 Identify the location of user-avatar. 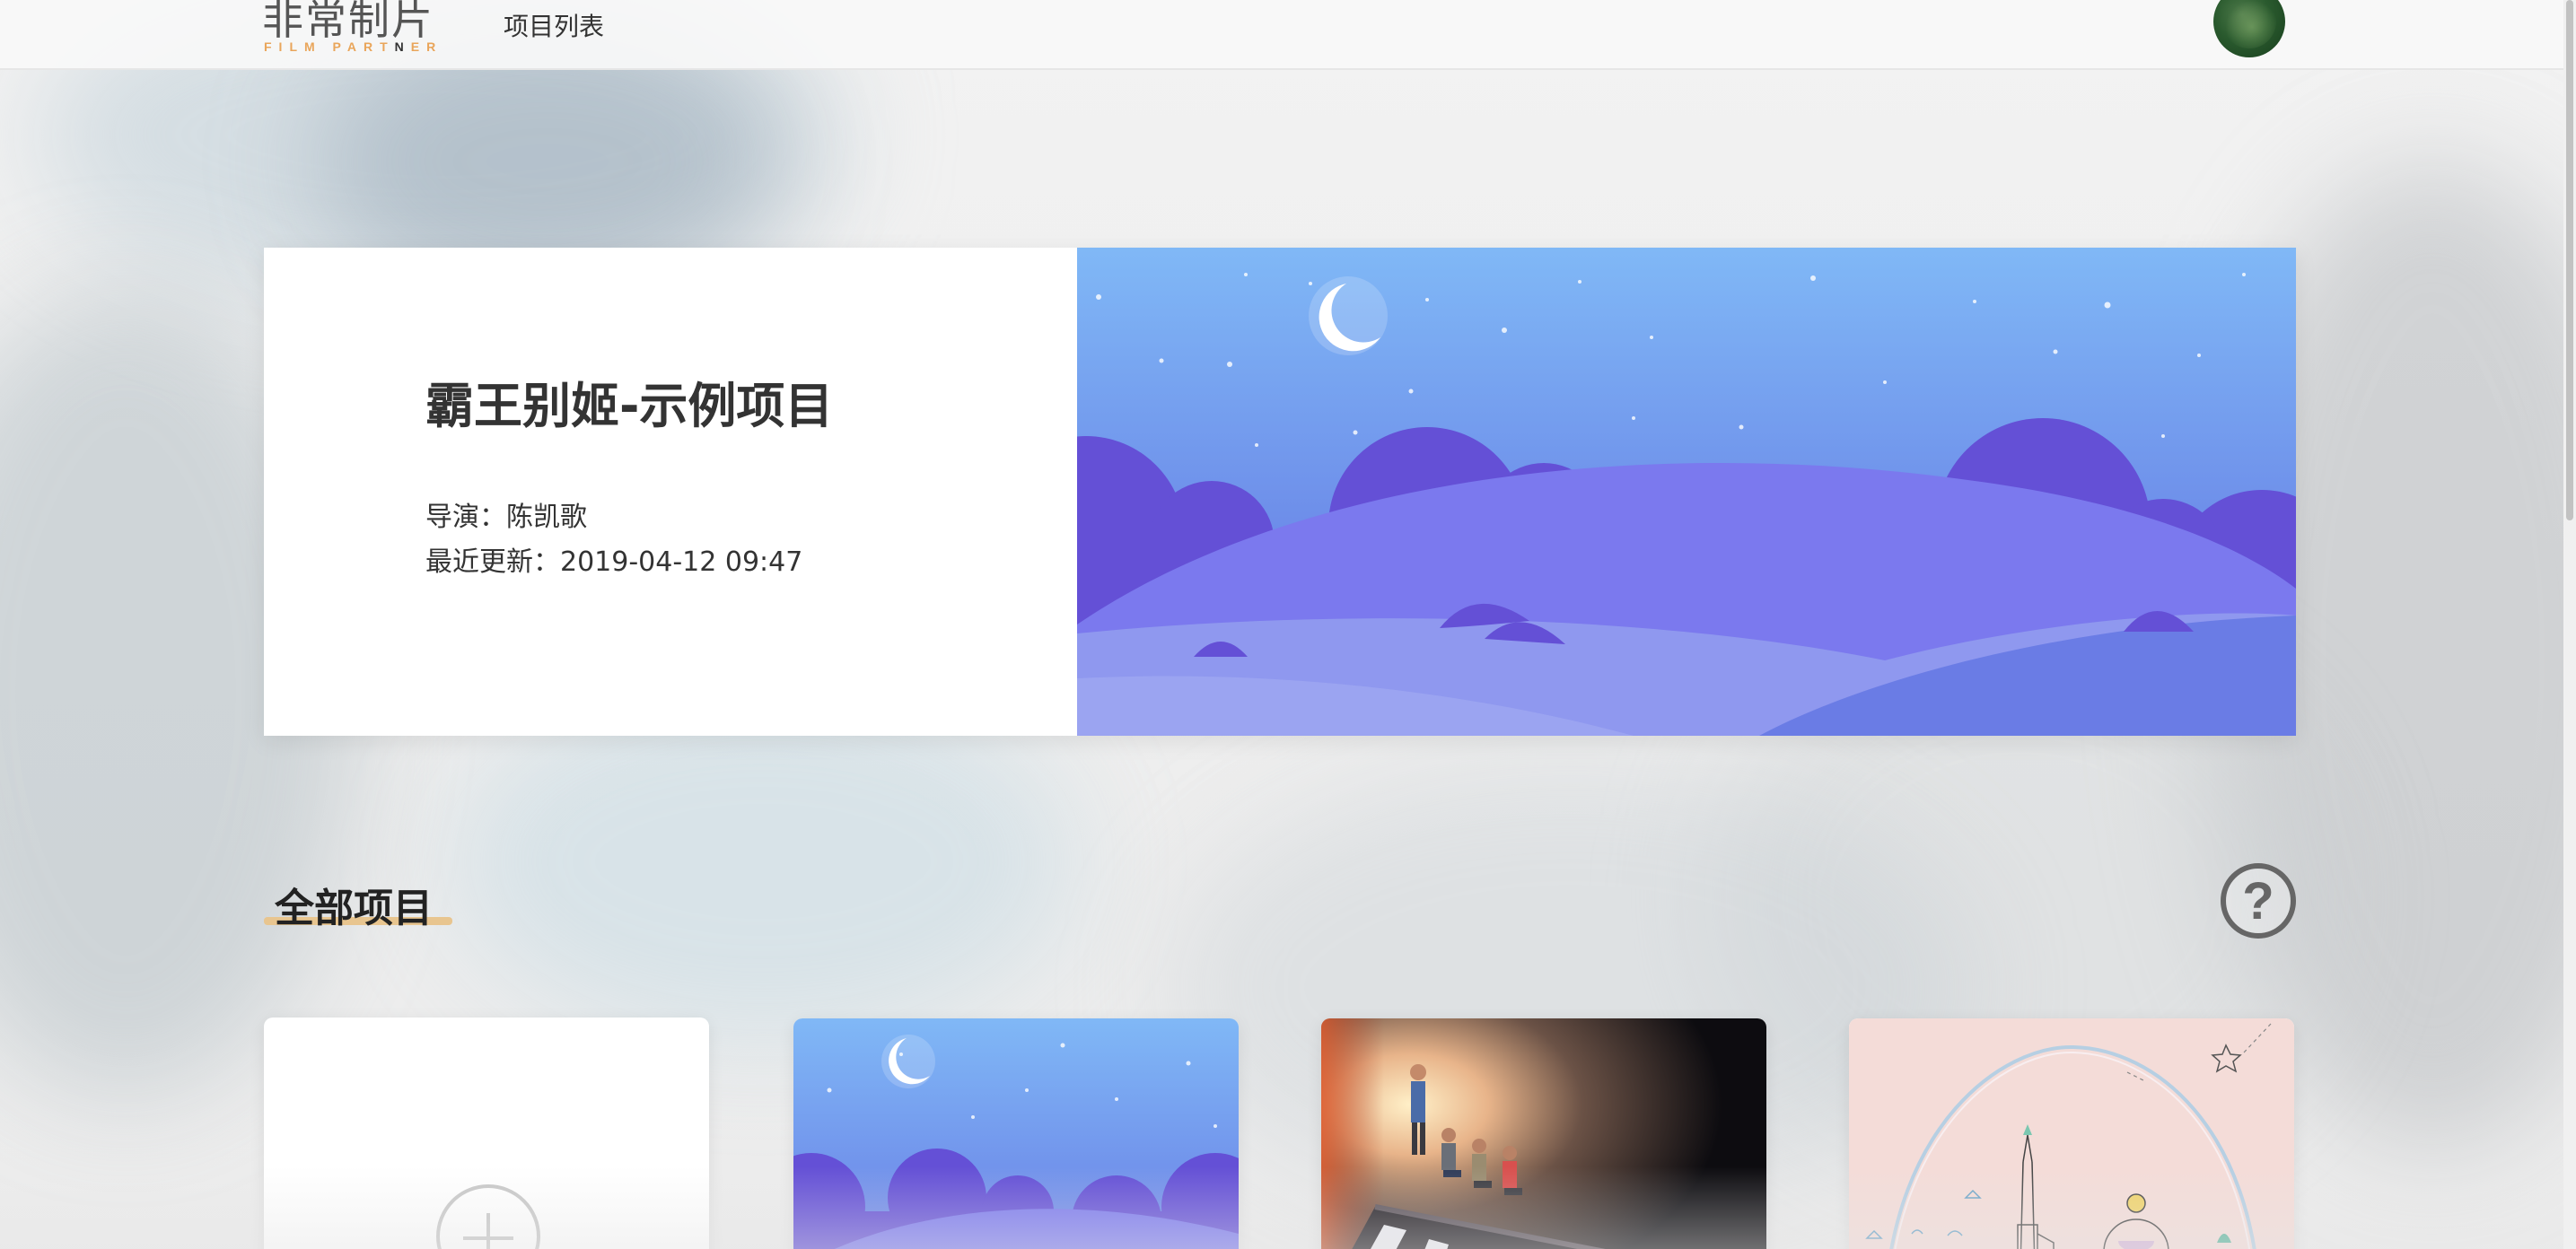
(2249, 29).